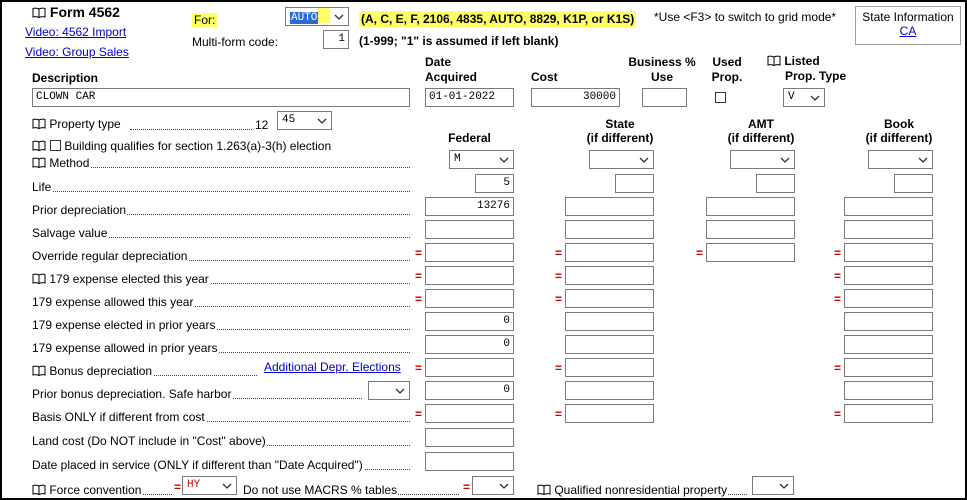 This screenshot has width=967, height=500. I want to click on allowed-179-book-input, so click(888, 298).